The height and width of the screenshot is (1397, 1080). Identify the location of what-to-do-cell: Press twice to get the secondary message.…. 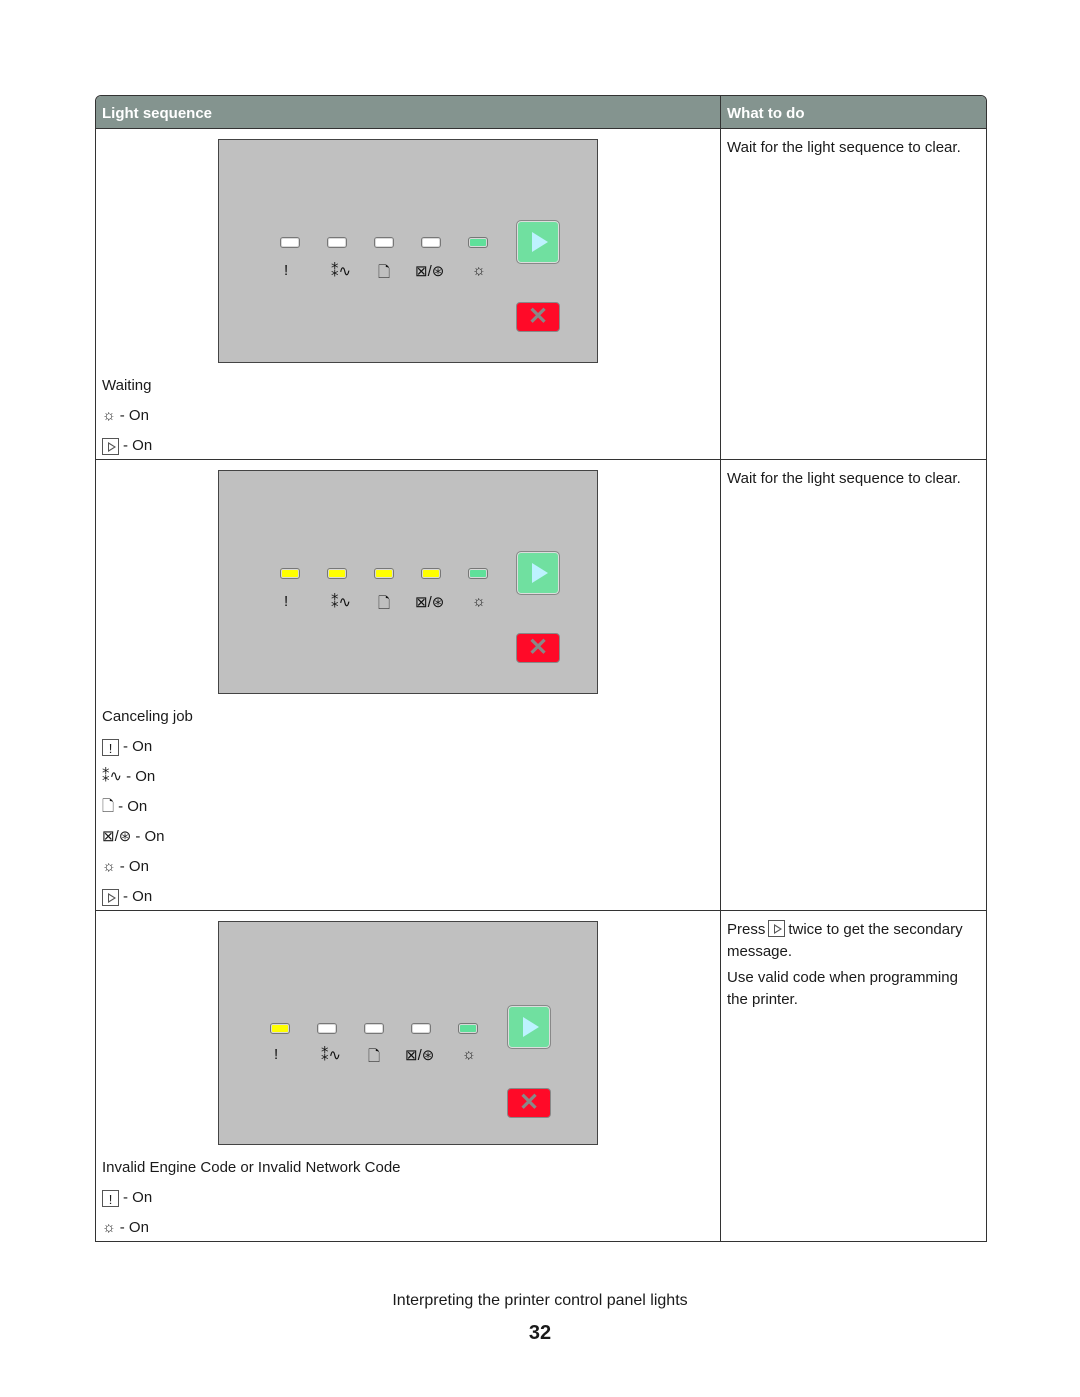
(853, 1076).